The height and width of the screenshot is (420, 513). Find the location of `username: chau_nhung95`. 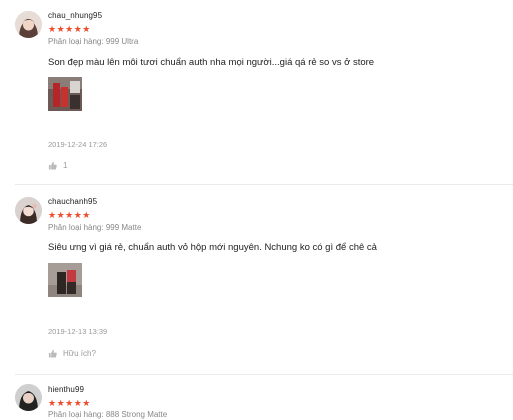

username: chau_nhung95 is located at coordinates (75, 15).